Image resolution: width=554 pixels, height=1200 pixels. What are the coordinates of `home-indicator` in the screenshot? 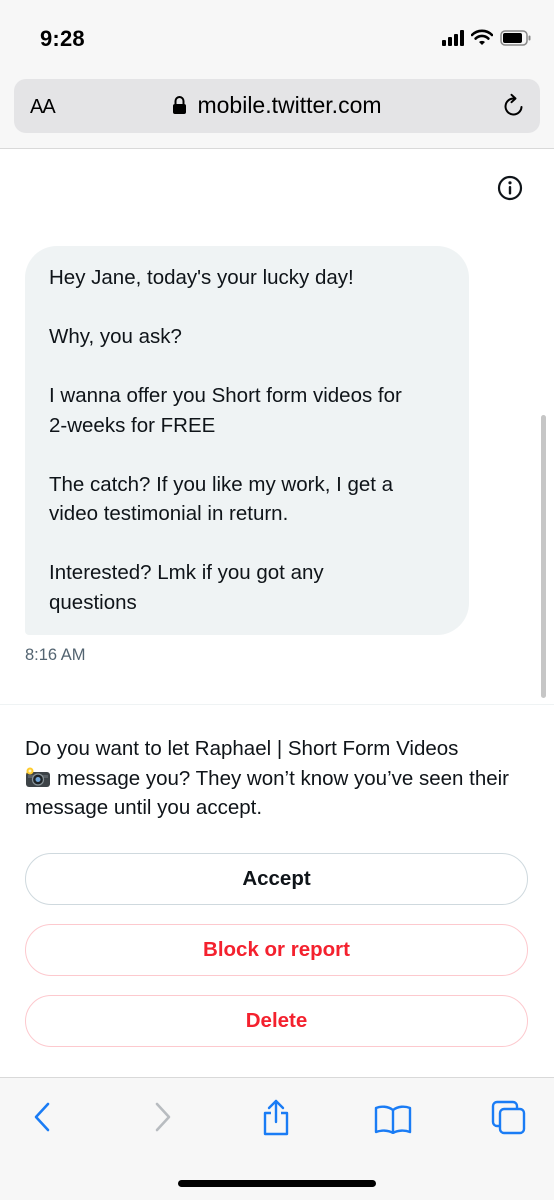 It's located at (277, 1183).